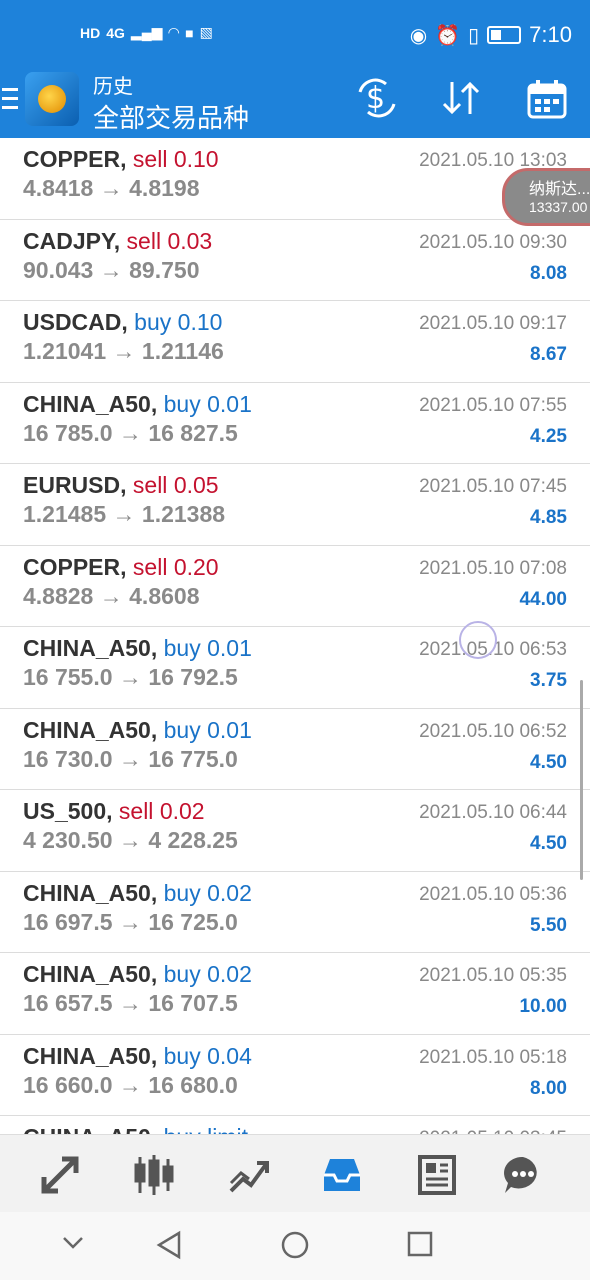  Describe the element at coordinates (68, 432) in the screenshot. I see `open-price: 16 785.0` at that location.